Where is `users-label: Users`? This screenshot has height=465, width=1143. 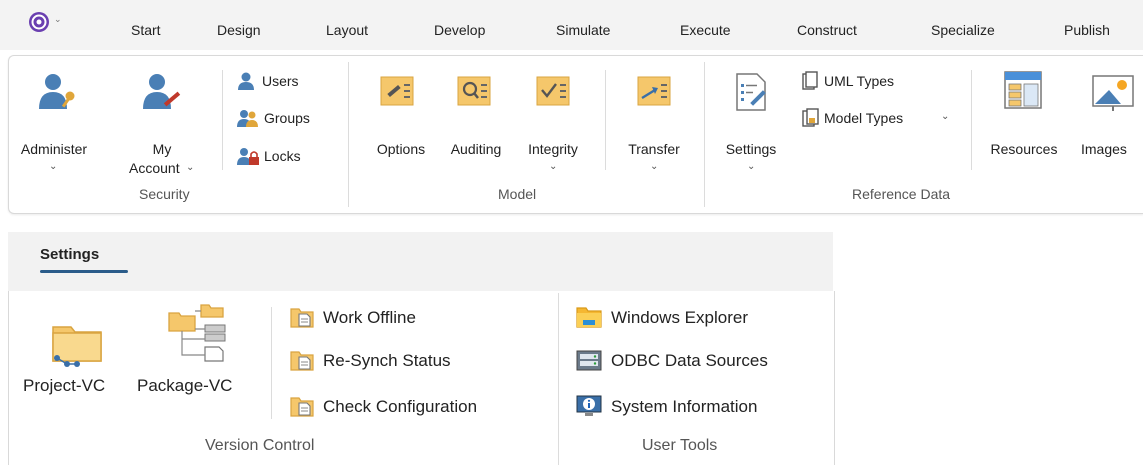
users-label: Users is located at coordinates (280, 81).